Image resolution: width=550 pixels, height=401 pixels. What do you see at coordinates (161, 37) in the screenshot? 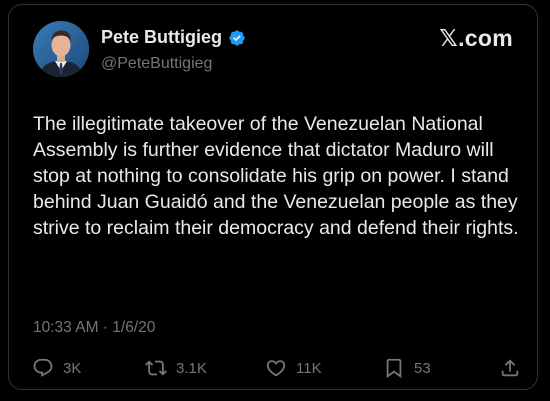
I see `author-name: Pete Buttigieg` at bounding box center [161, 37].